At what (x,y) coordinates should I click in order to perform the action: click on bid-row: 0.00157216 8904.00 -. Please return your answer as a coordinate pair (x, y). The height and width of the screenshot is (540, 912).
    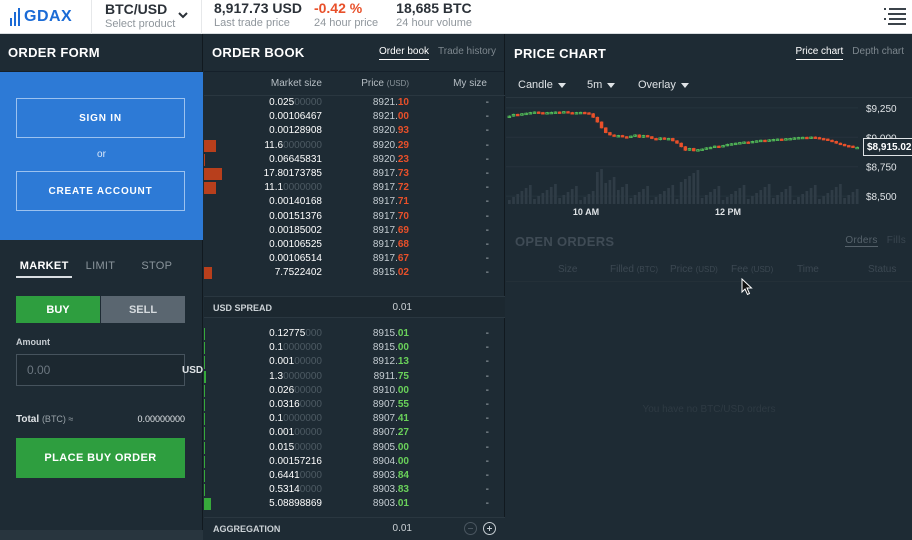
    Looking at the image, I should click on (354, 462).